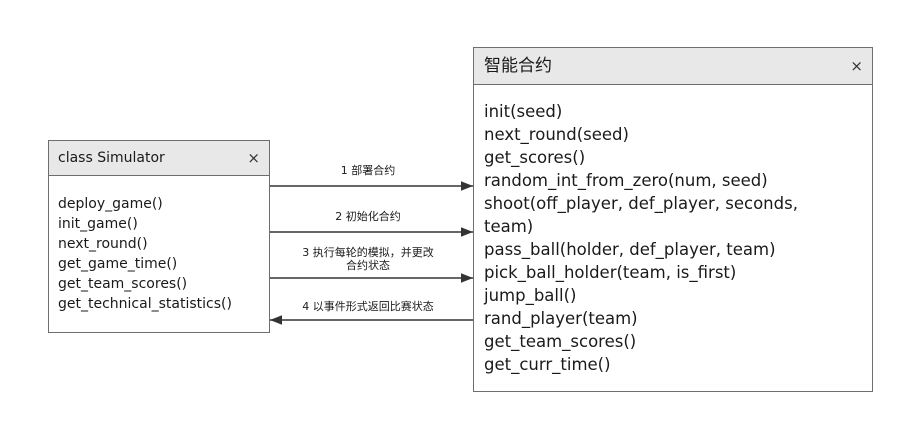 Image resolution: width=904 pixels, height=424 pixels. I want to click on message-label-3: 3 执行每轮的模拟，并更改 合约状态, so click(368, 259).